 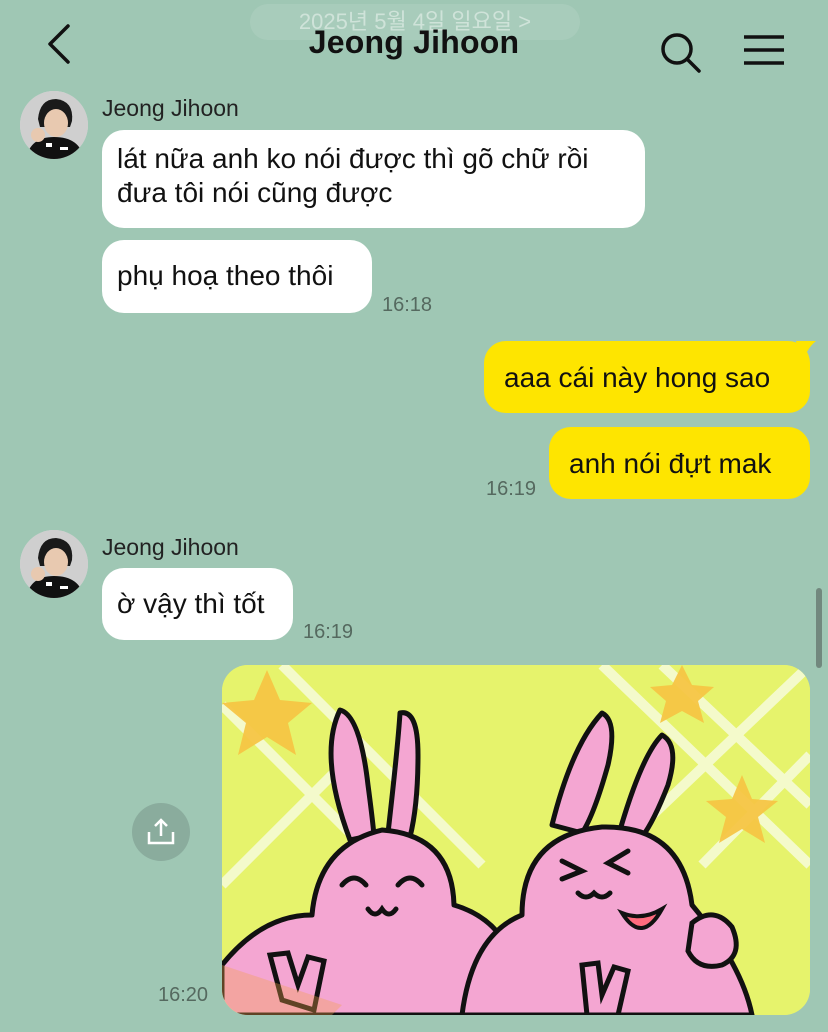 What do you see at coordinates (407, 305) in the screenshot?
I see `message-time: 16:18` at bounding box center [407, 305].